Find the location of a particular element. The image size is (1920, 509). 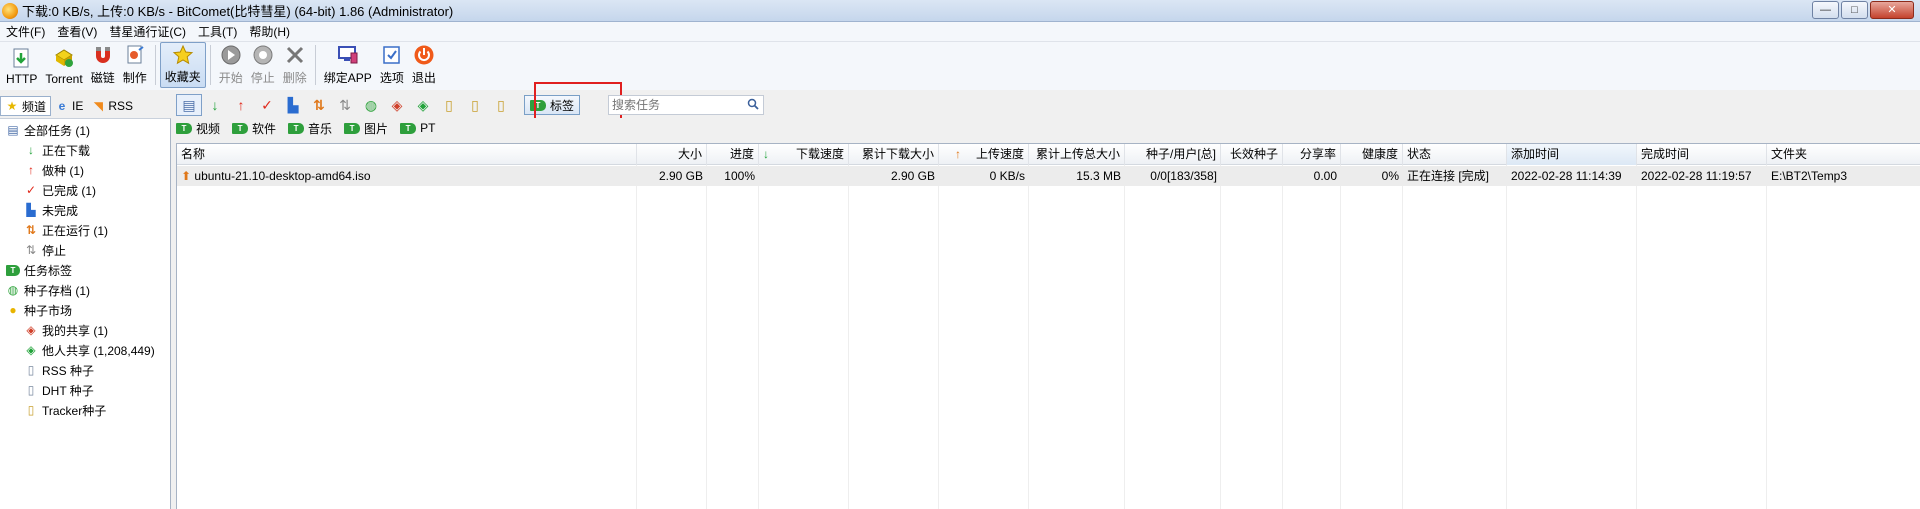

my-shares-filter-button: ◈ is located at coordinates (397, 105).